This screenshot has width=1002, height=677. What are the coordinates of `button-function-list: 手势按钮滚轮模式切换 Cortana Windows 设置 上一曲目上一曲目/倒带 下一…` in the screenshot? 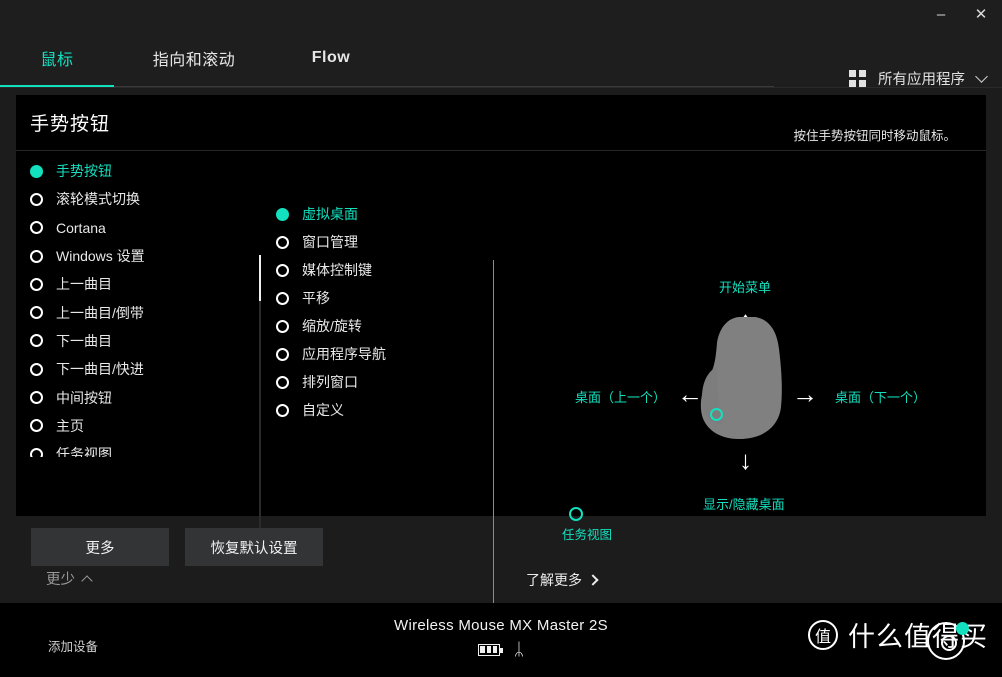 It's located at (137, 307).